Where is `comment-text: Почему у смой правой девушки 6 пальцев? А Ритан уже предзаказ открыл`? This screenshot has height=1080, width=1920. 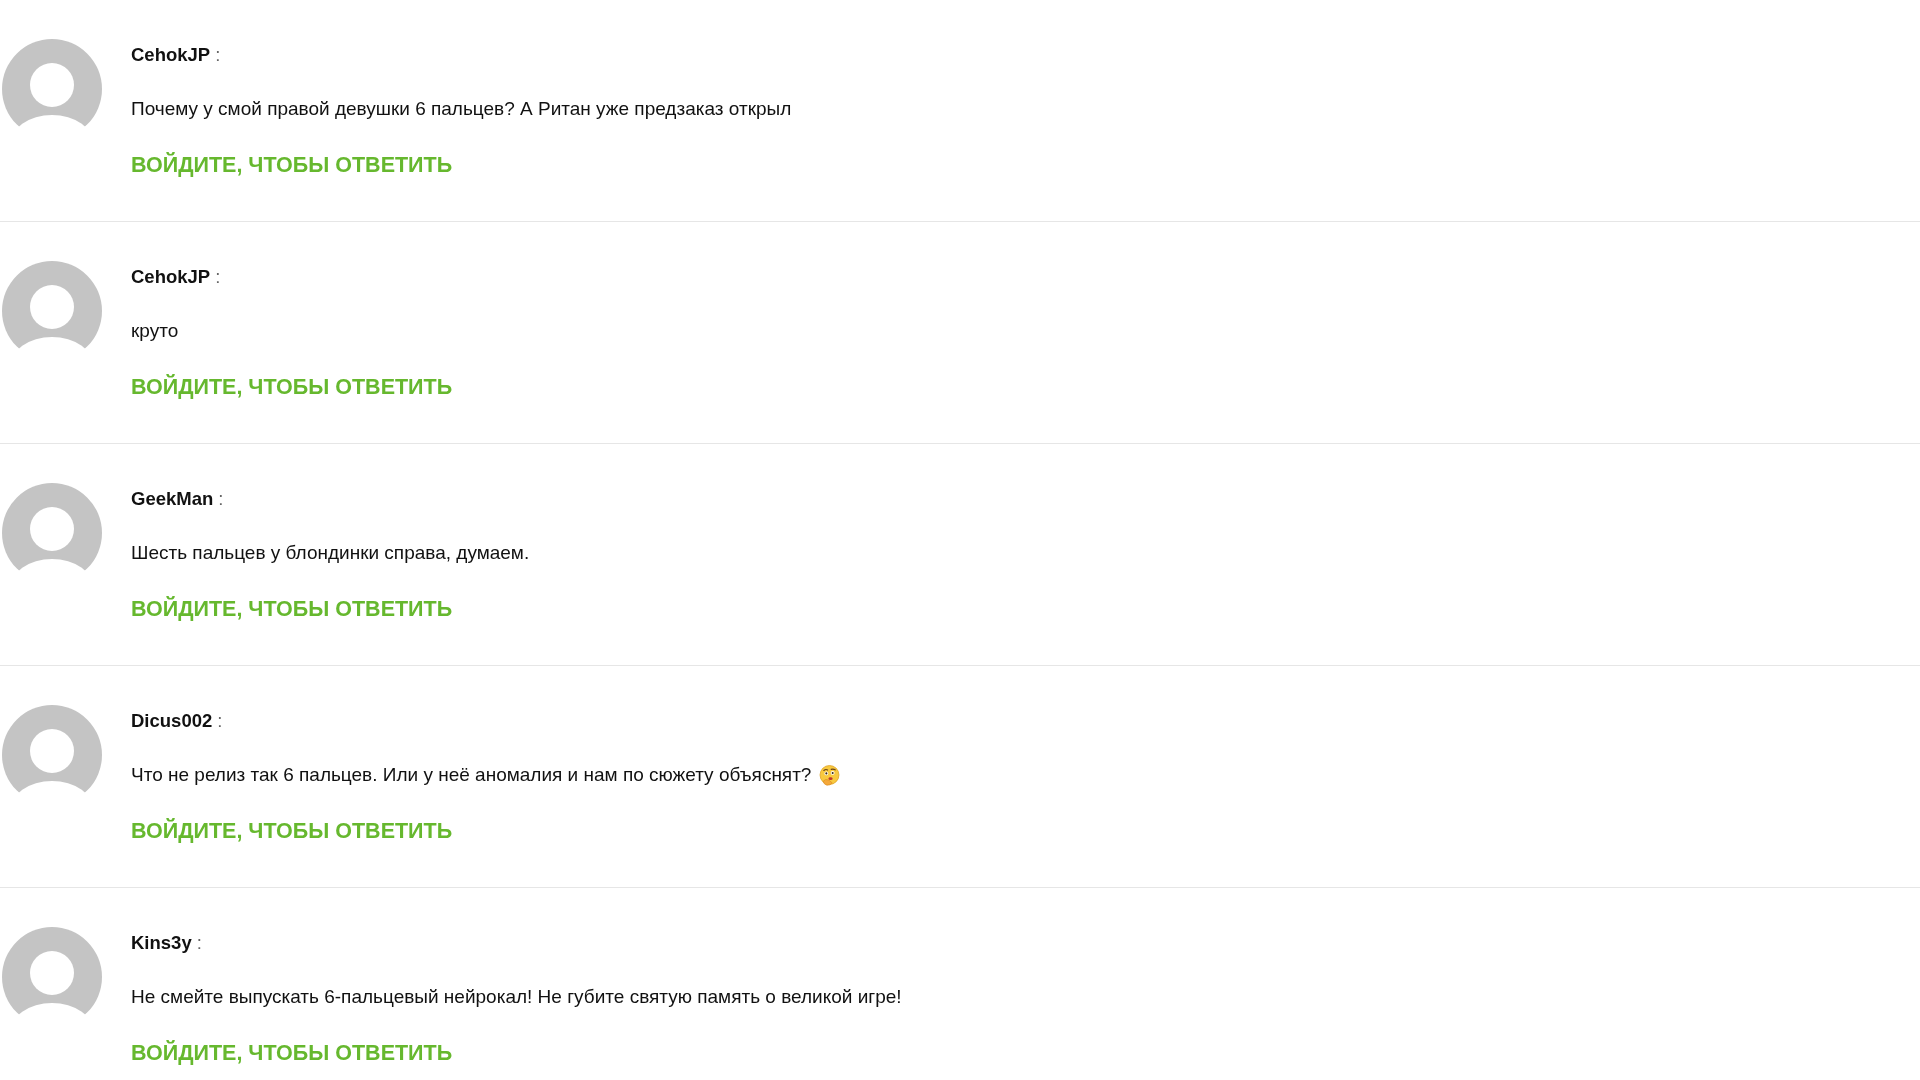 comment-text: Почему у смой правой девушки 6 пальцев? А Ритан уже предзаказ открыл is located at coordinates (461, 109).